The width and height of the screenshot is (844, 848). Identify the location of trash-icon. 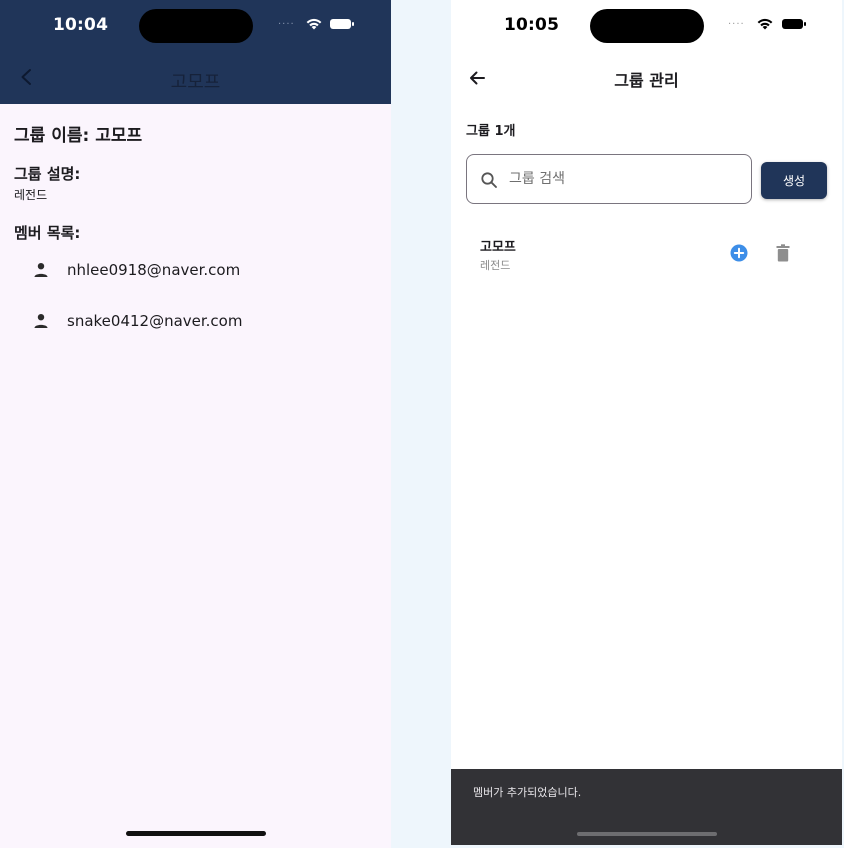
(783, 253).